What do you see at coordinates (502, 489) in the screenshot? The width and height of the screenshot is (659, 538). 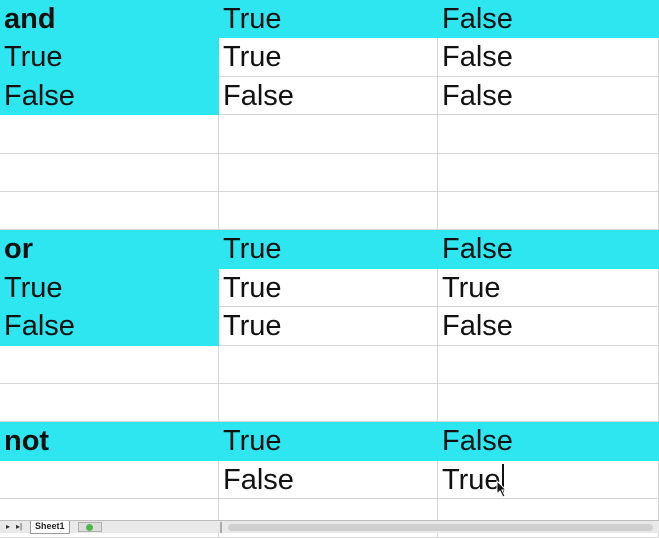 I see `mouse-pointer-icon` at bounding box center [502, 489].